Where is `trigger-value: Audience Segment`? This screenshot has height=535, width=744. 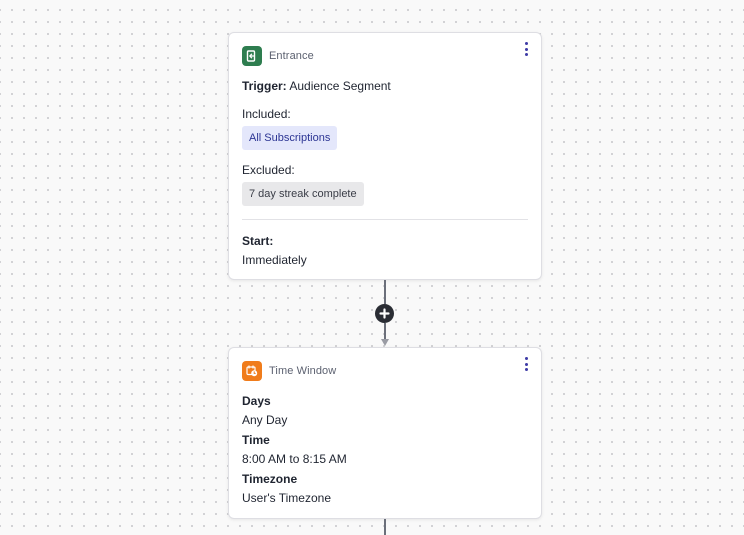 trigger-value: Audience Segment is located at coordinates (340, 86).